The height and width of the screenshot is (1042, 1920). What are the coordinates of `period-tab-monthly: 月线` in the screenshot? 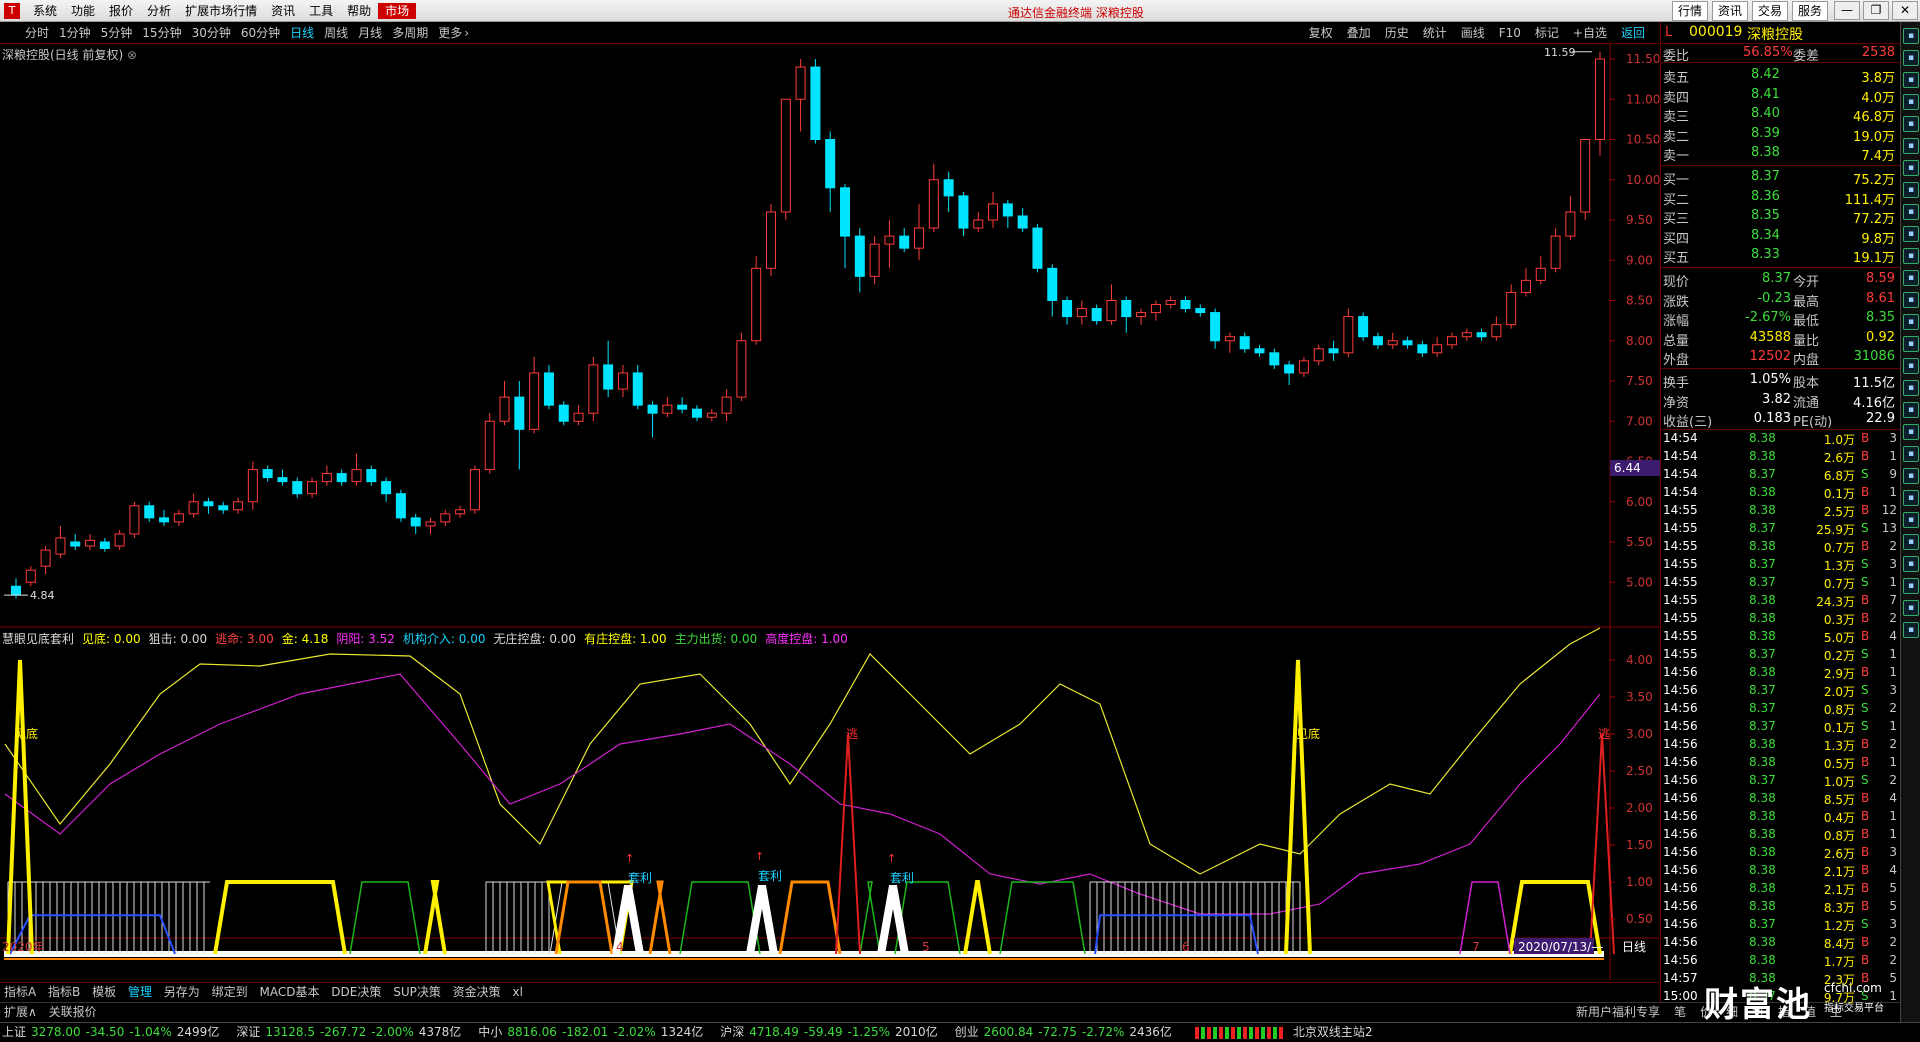 It's located at (370, 33).